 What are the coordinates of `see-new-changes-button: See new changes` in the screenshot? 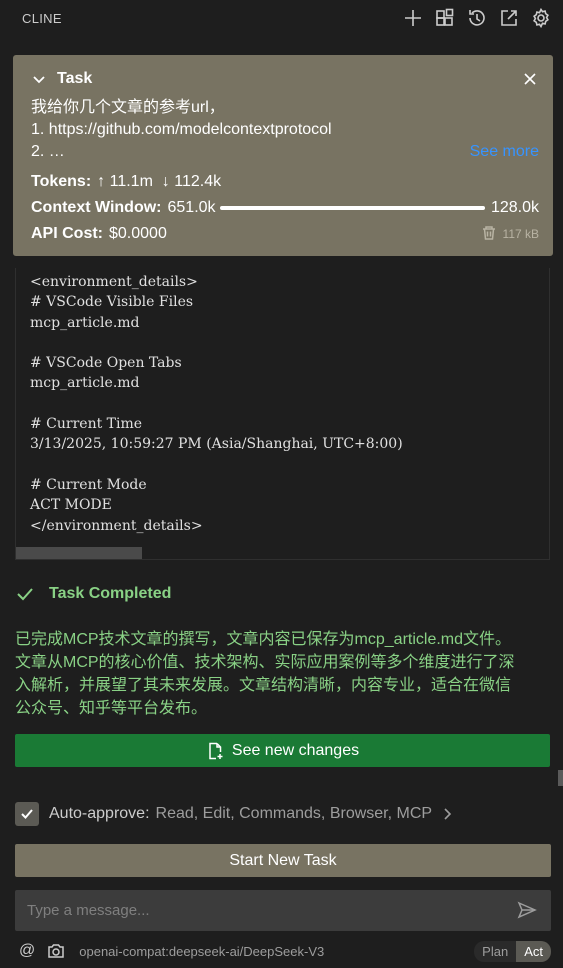 It's located at (282, 750).